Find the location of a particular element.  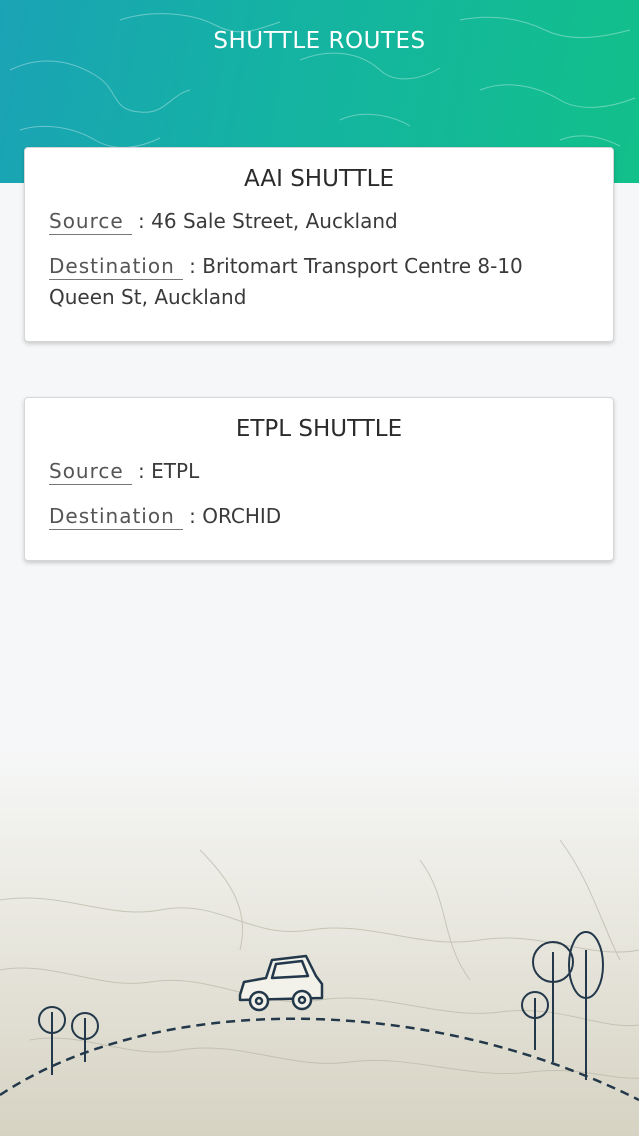

source-row: Source : ETPL is located at coordinates (124, 471).